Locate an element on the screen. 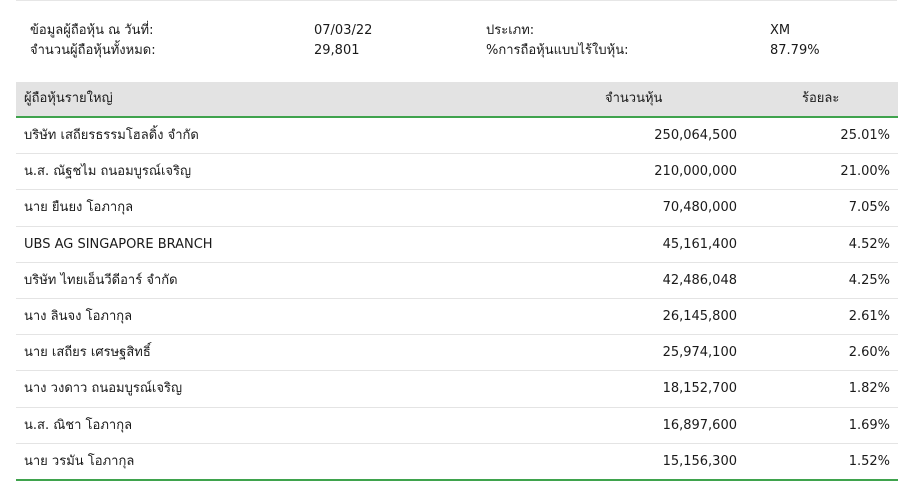  percent-value: 4.52% is located at coordinates (869, 244).